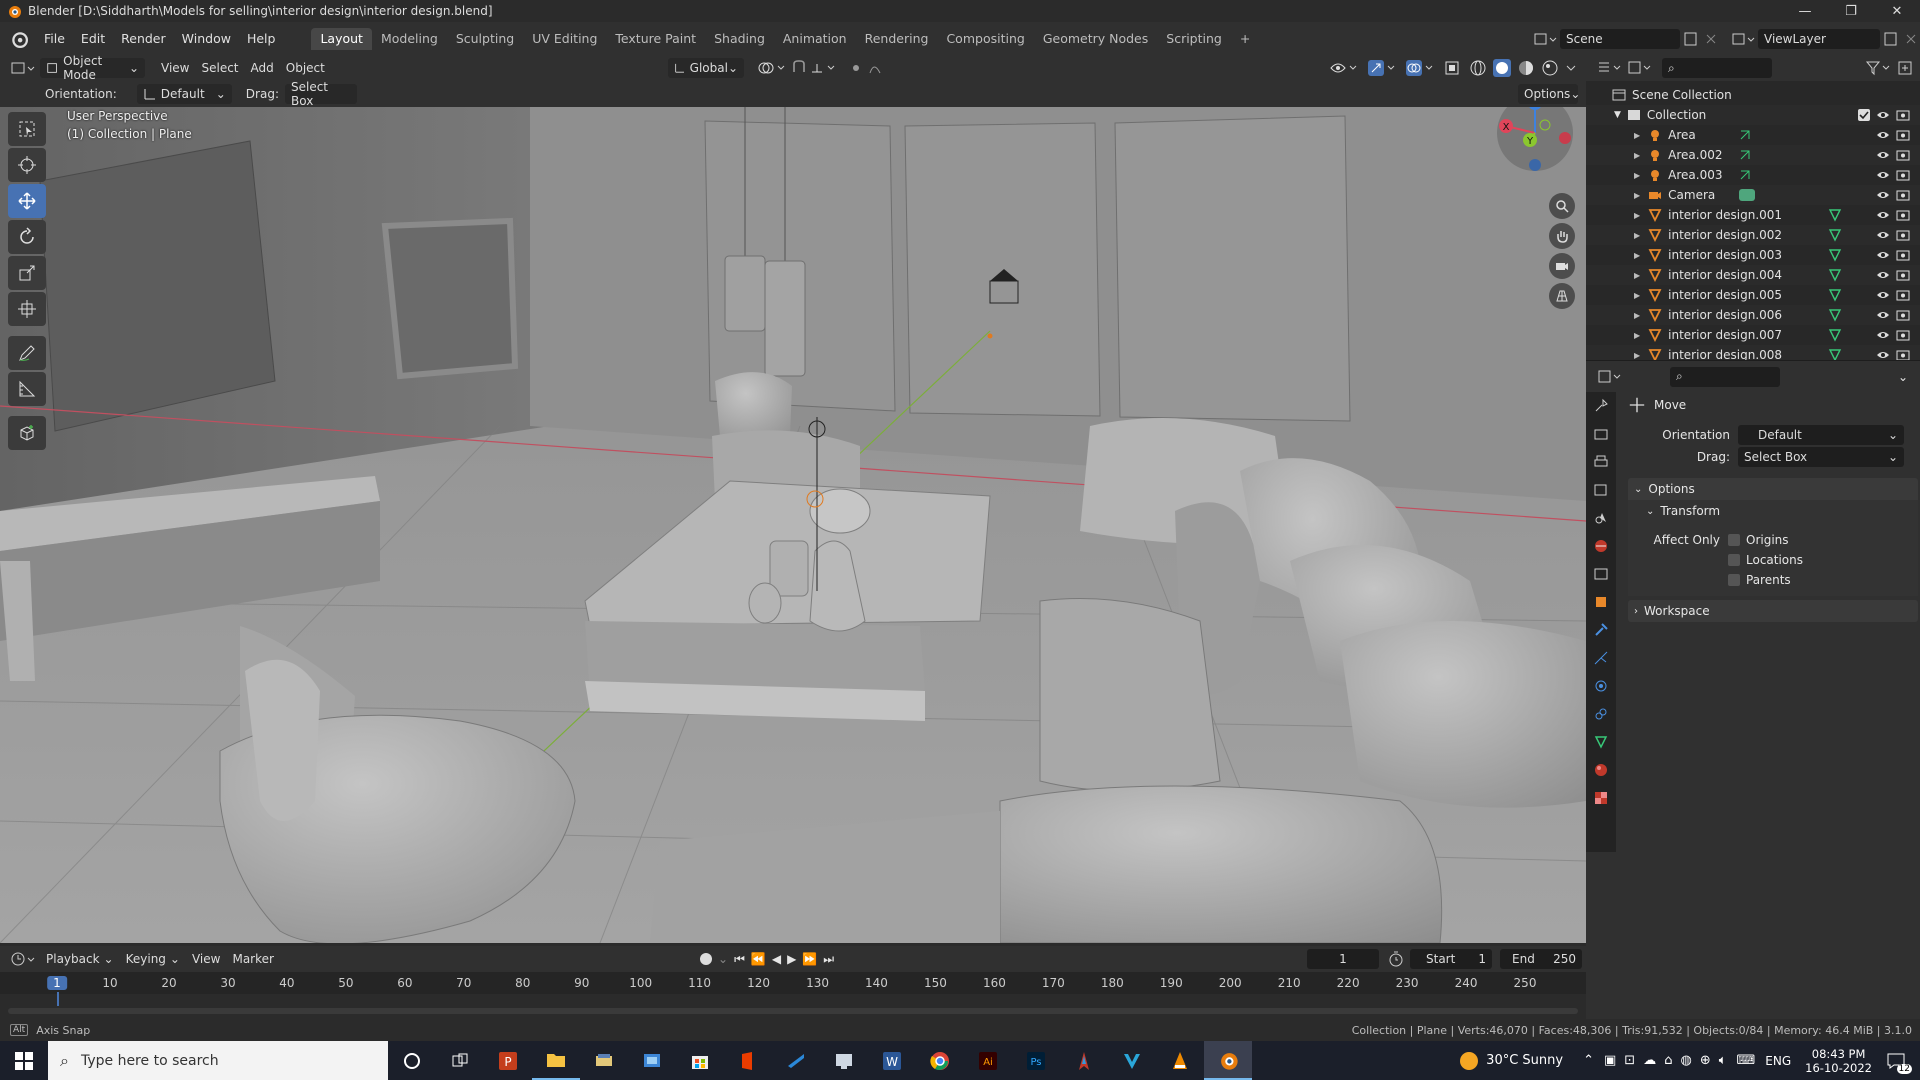  I want to click on tab-object, so click(1601, 602).